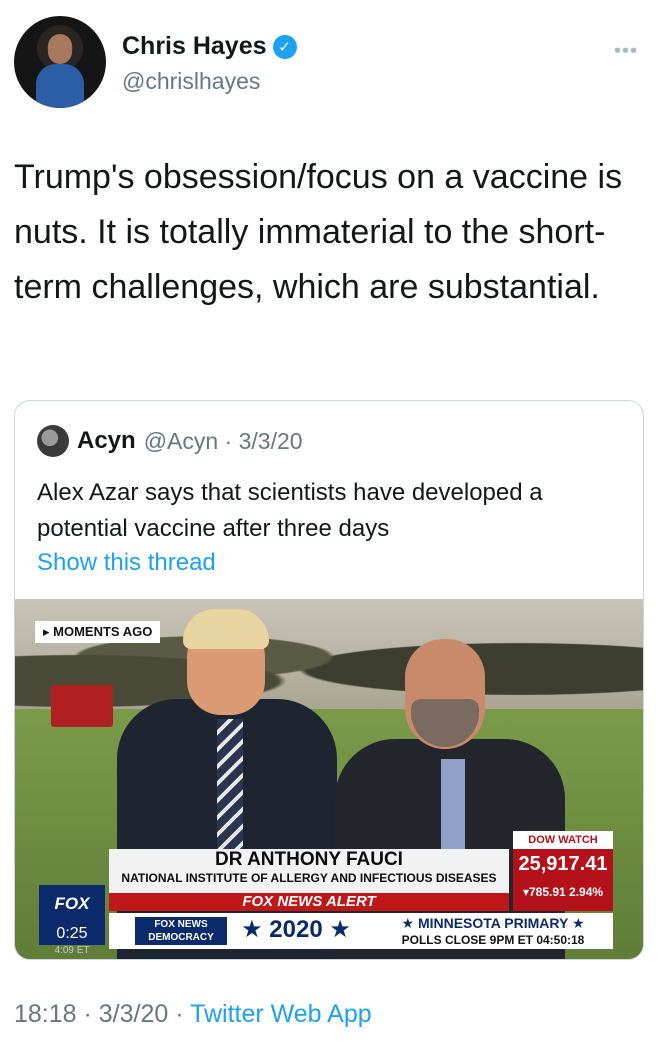 This screenshot has height=1048, width=660. What do you see at coordinates (60, 49) in the screenshot?
I see `avatar-face` at bounding box center [60, 49].